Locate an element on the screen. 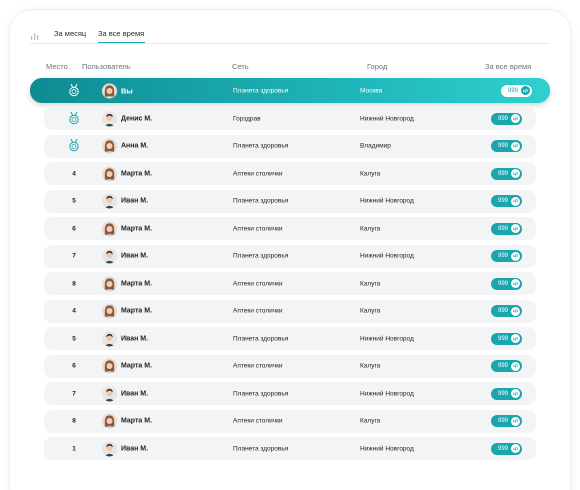  current-user-row: Вы Планета здоровья Москва 999 ЦП is located at coordinates (290, 90).